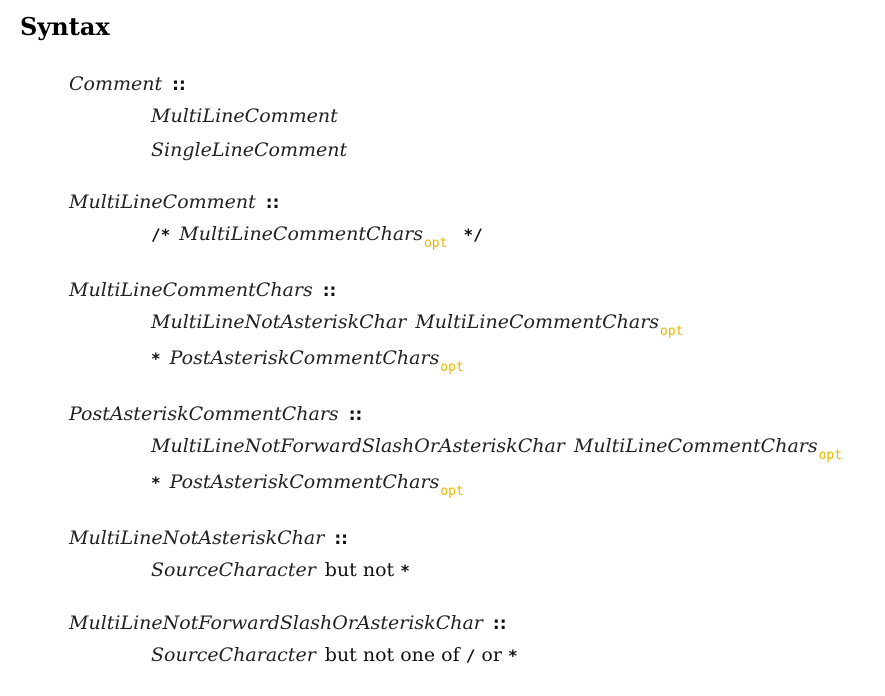  What do you see at coordinates (115, 84) in the screenshot?
I see `nonterminal-comment: Comment` at bounding box center [115, 84].